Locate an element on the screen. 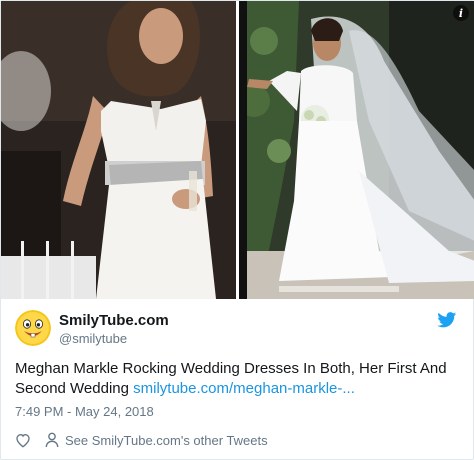 Image resolution: width=474 pixels, height=460 pixels. avatar is located at coordinates (33, 328).